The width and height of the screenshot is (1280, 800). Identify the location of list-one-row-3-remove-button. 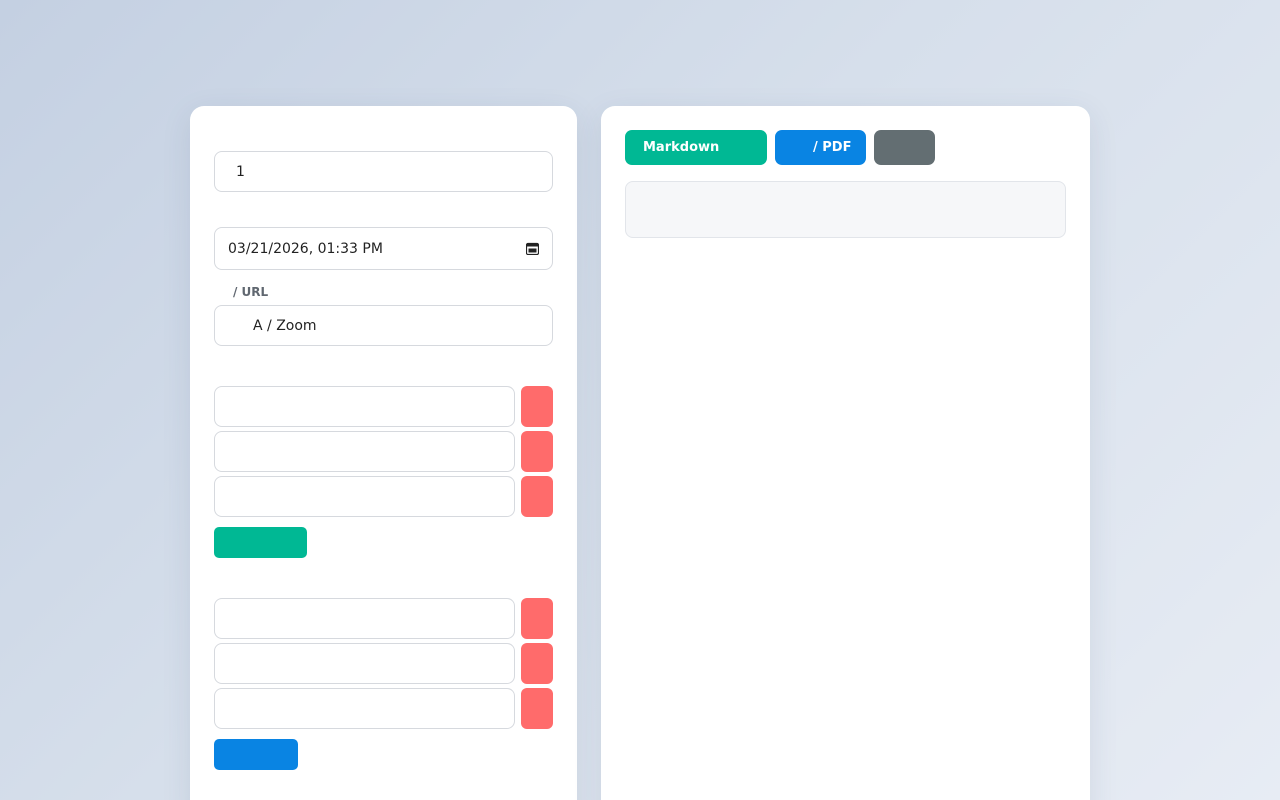
(537, 496).